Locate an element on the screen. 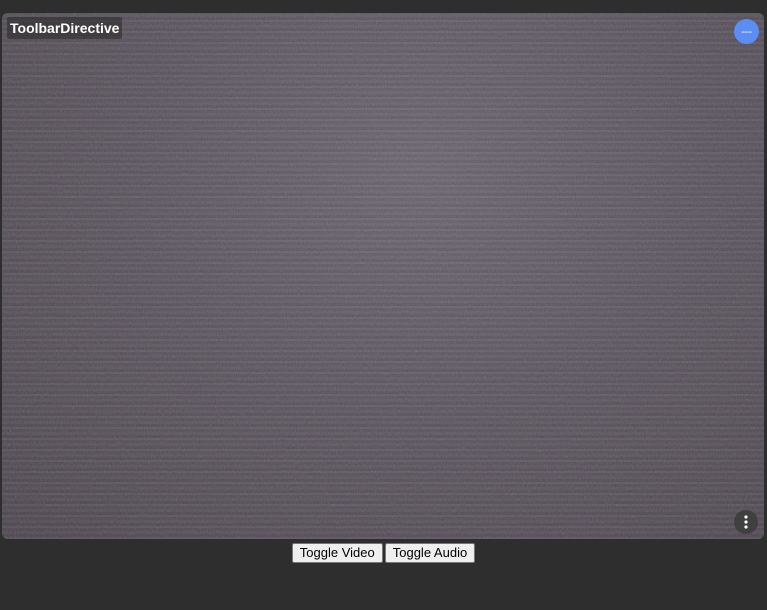  toggle-audio-button: Toggle Audio is located at coordinates (430, 553).